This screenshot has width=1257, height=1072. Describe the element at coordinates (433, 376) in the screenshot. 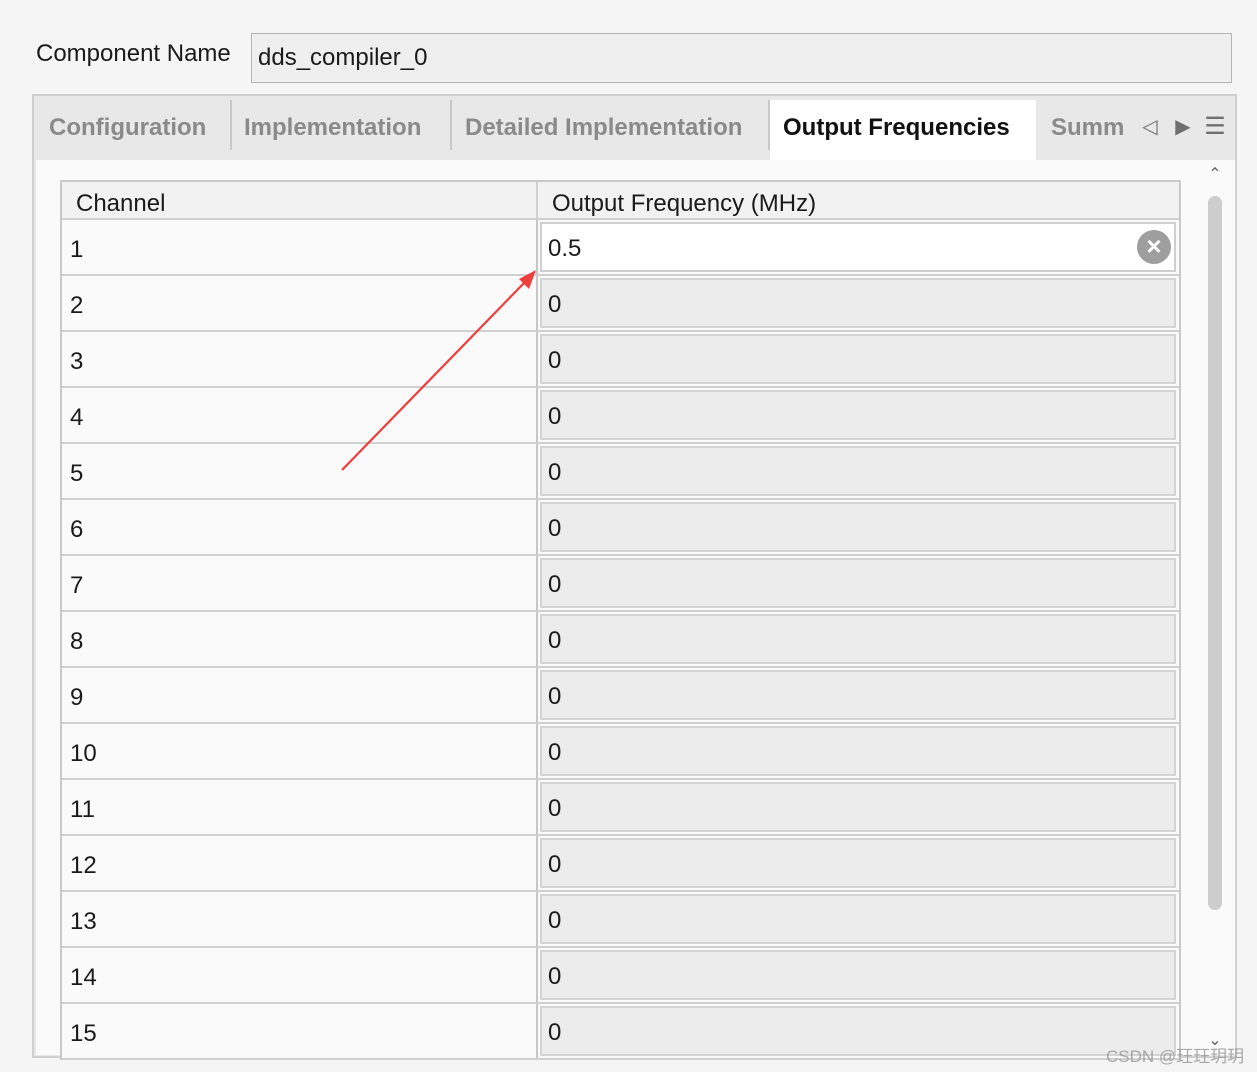

I see `arrow-shaft` at that location.